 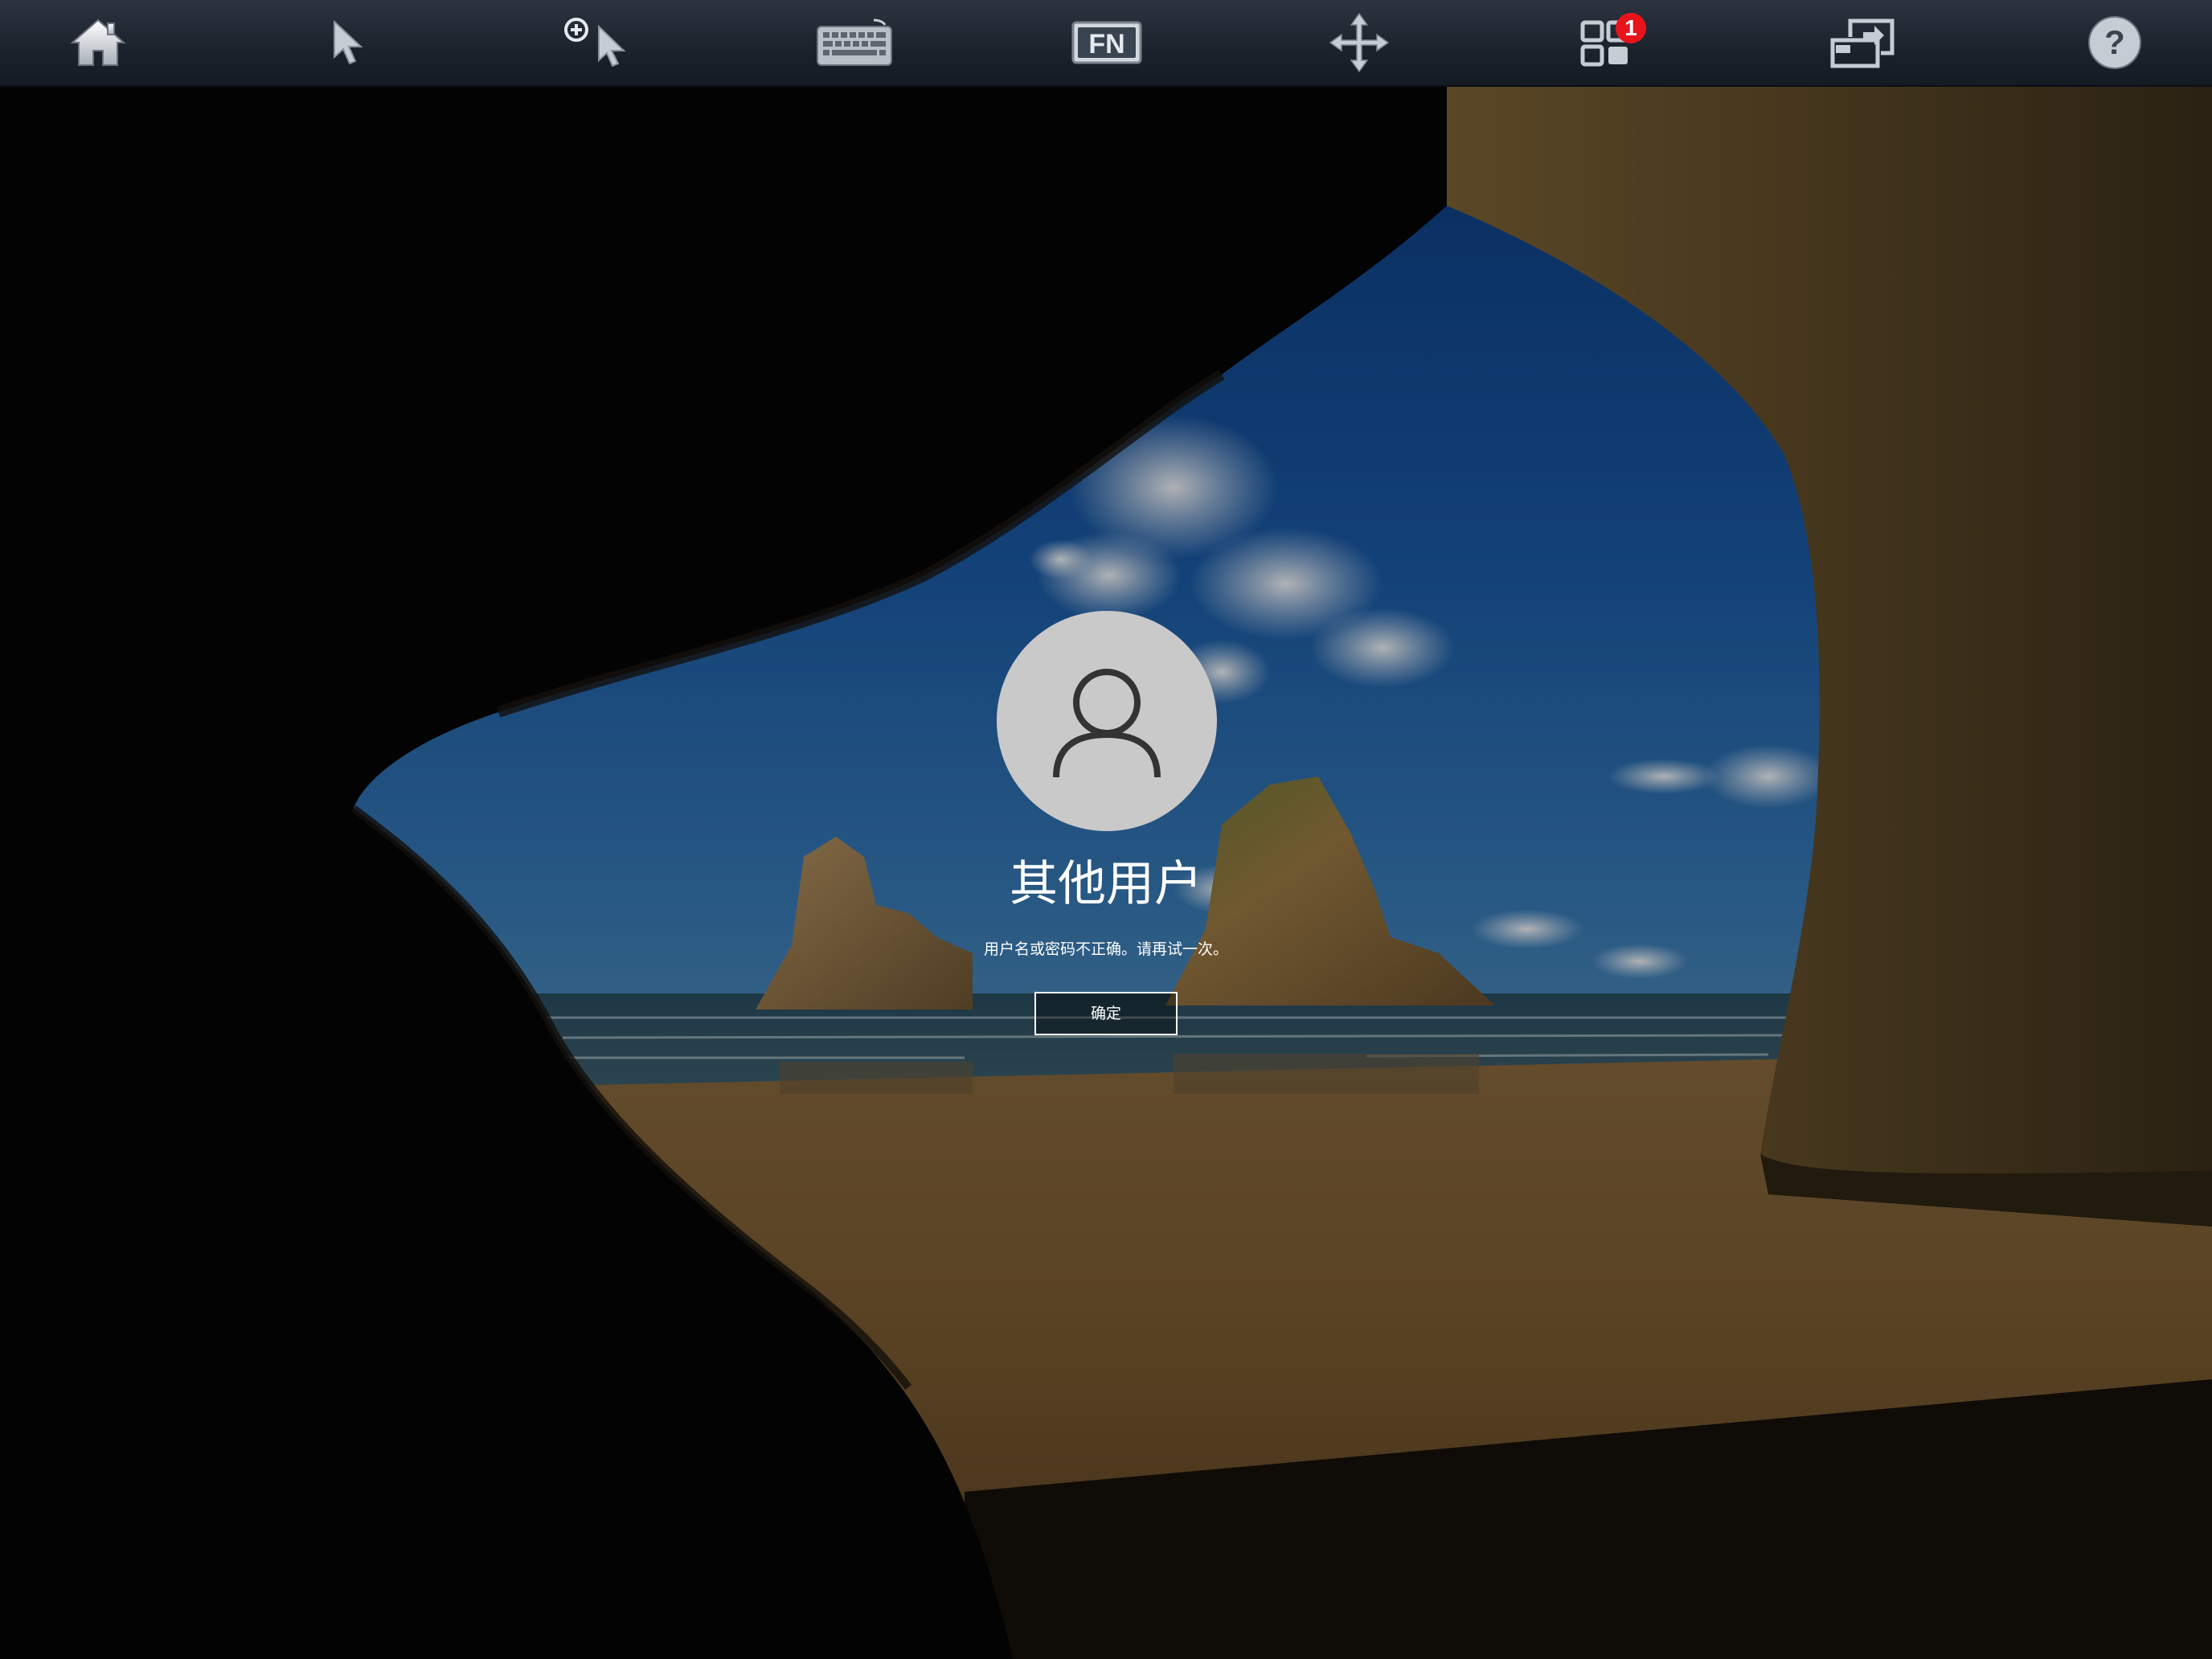 I want to click on home-button, so click(x=98, y=42).